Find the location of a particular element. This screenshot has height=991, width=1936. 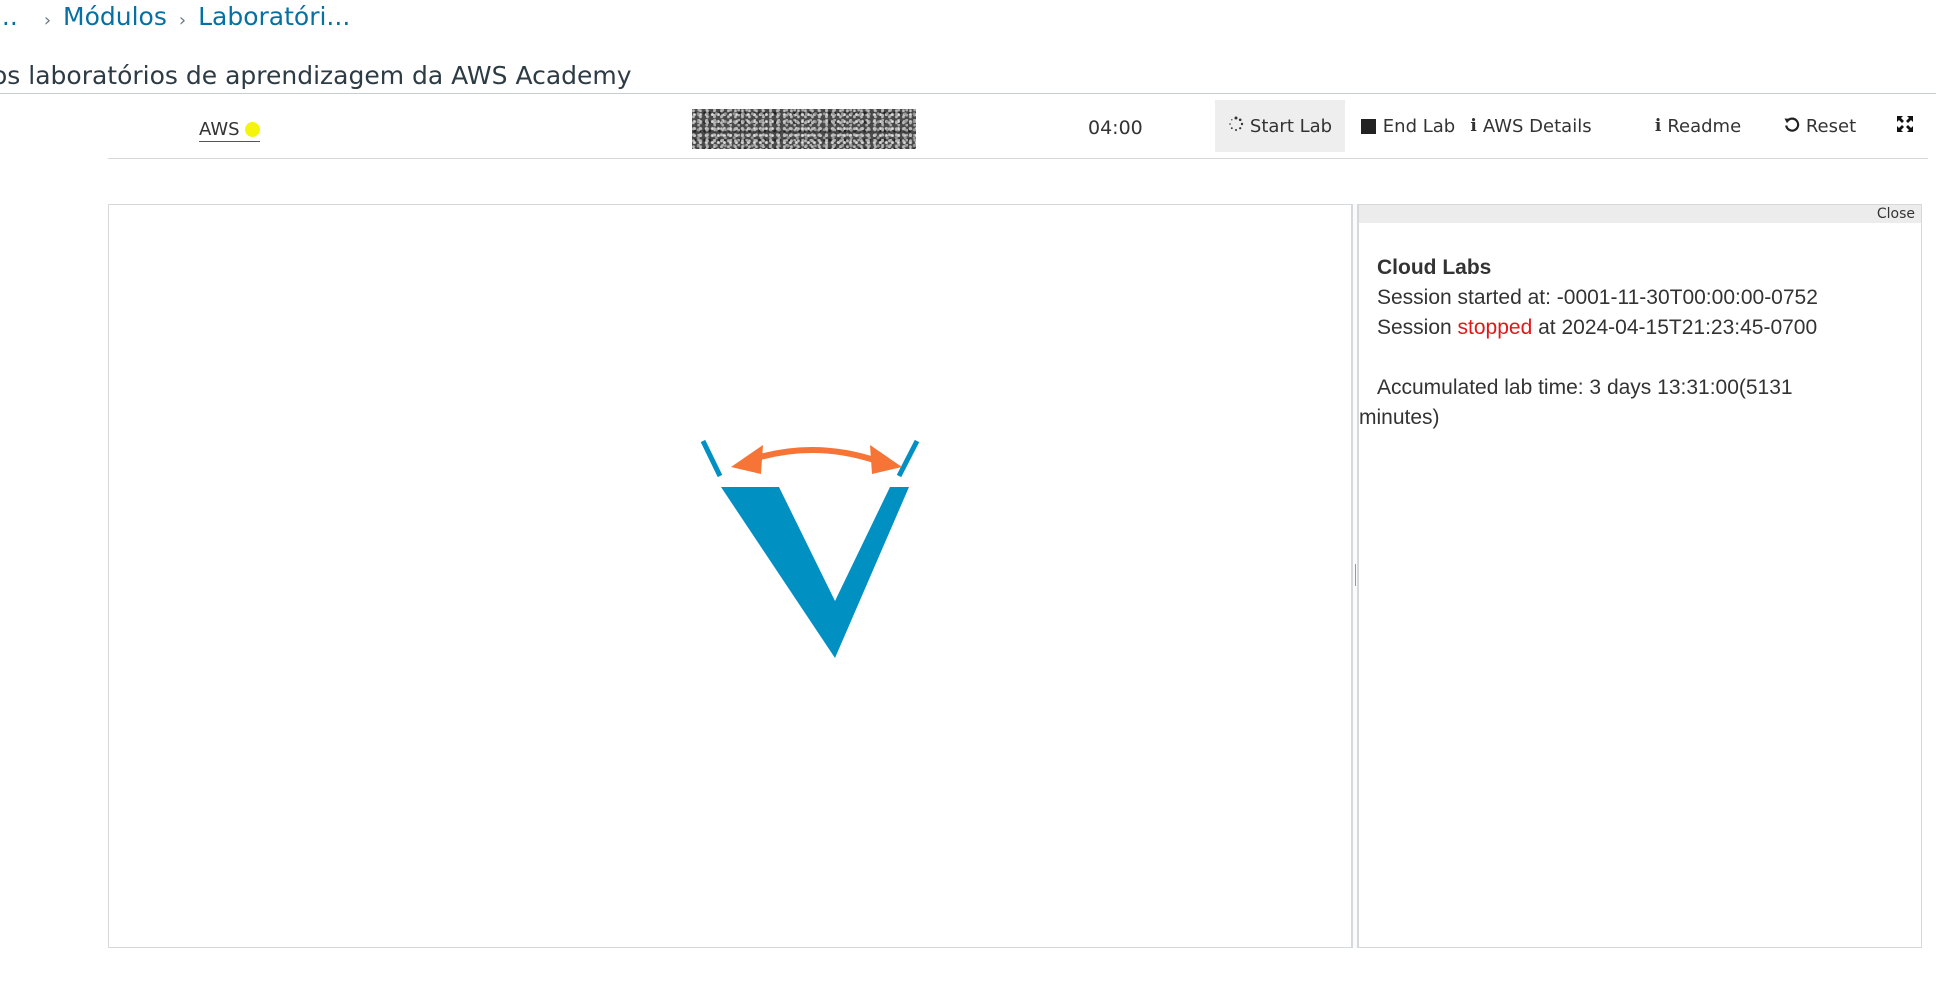

aws-console-link: AWS is located at coordinates (229, 130).